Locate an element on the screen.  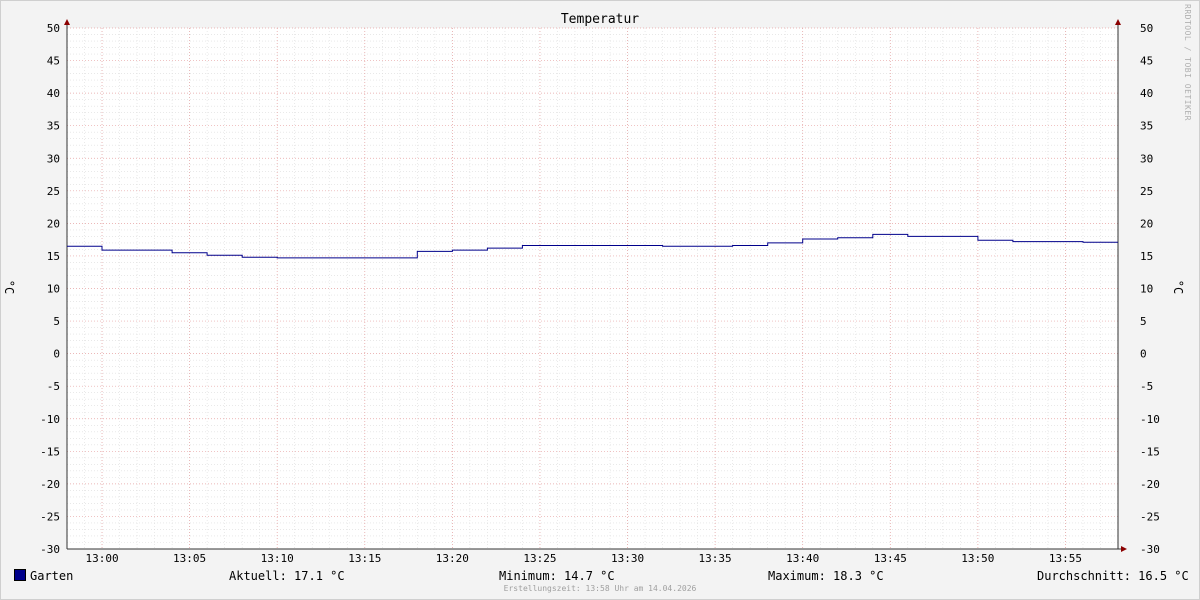
x-tick-label: 13:40 is located at coordinates (802, 558).